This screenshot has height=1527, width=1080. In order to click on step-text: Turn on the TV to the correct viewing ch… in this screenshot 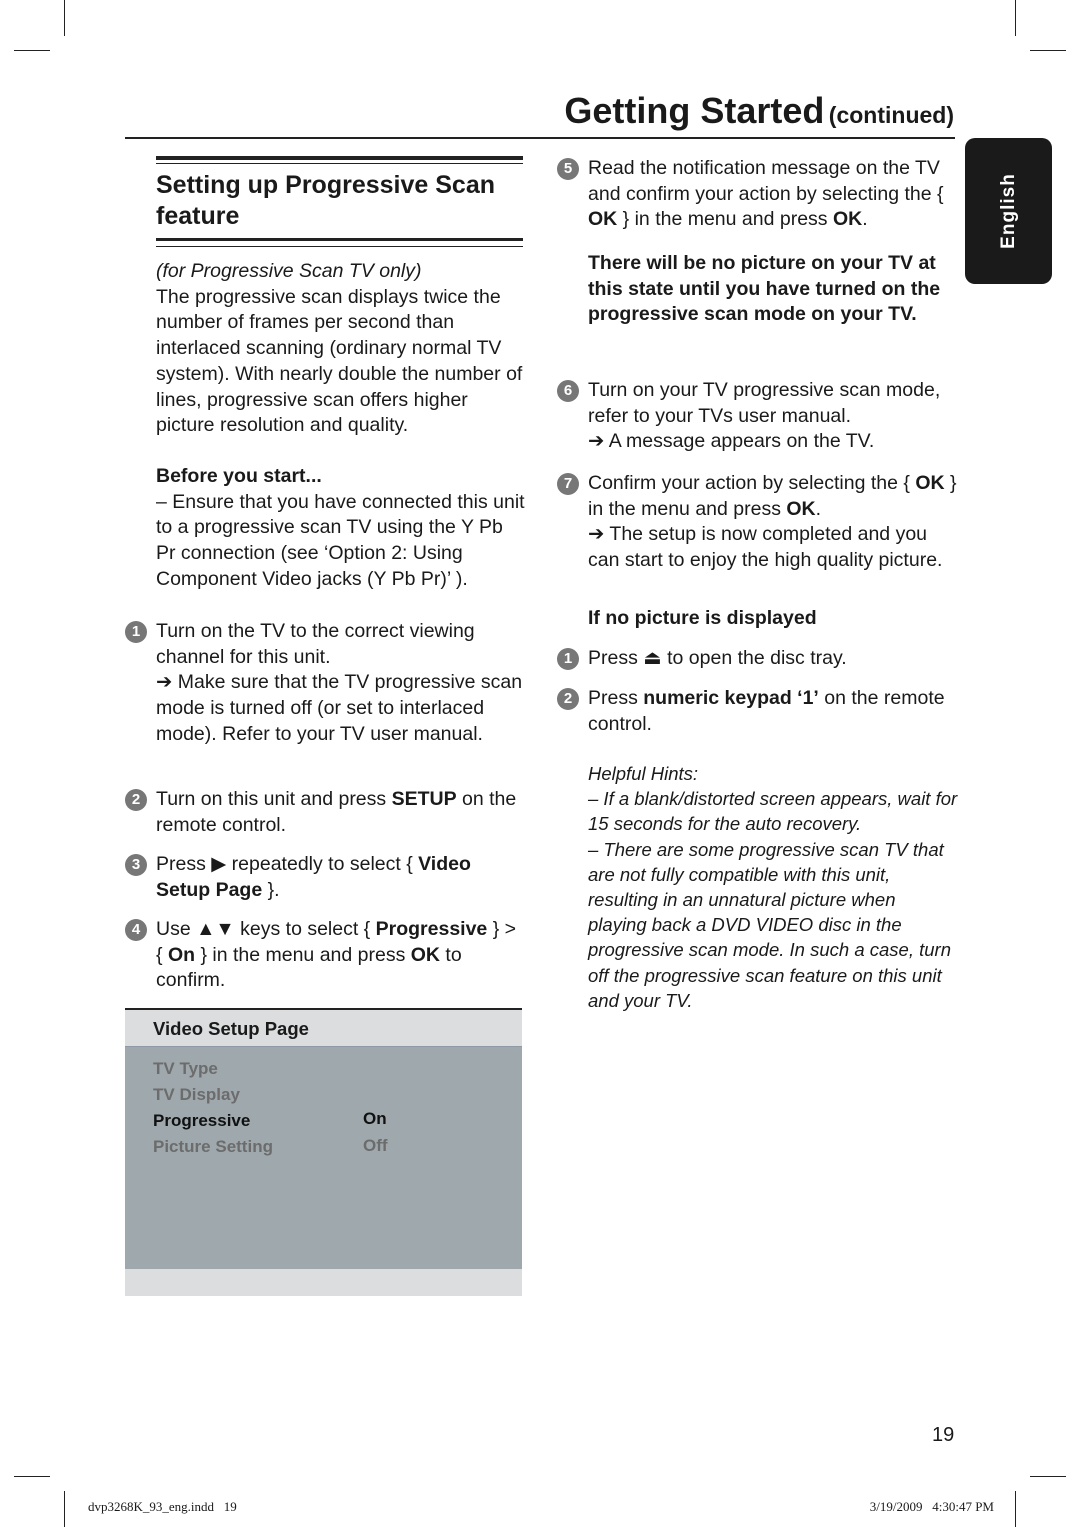, I will do `click(315, 644)`.